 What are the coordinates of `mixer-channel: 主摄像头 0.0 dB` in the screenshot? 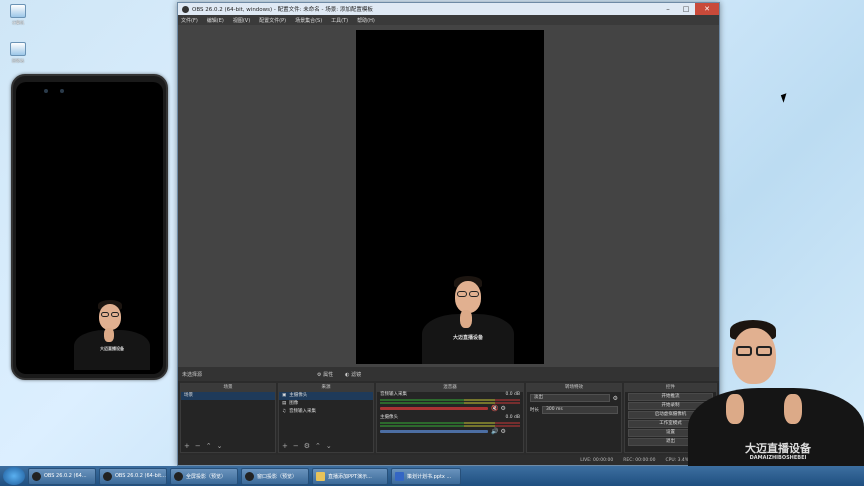 It's located at (450, 418).